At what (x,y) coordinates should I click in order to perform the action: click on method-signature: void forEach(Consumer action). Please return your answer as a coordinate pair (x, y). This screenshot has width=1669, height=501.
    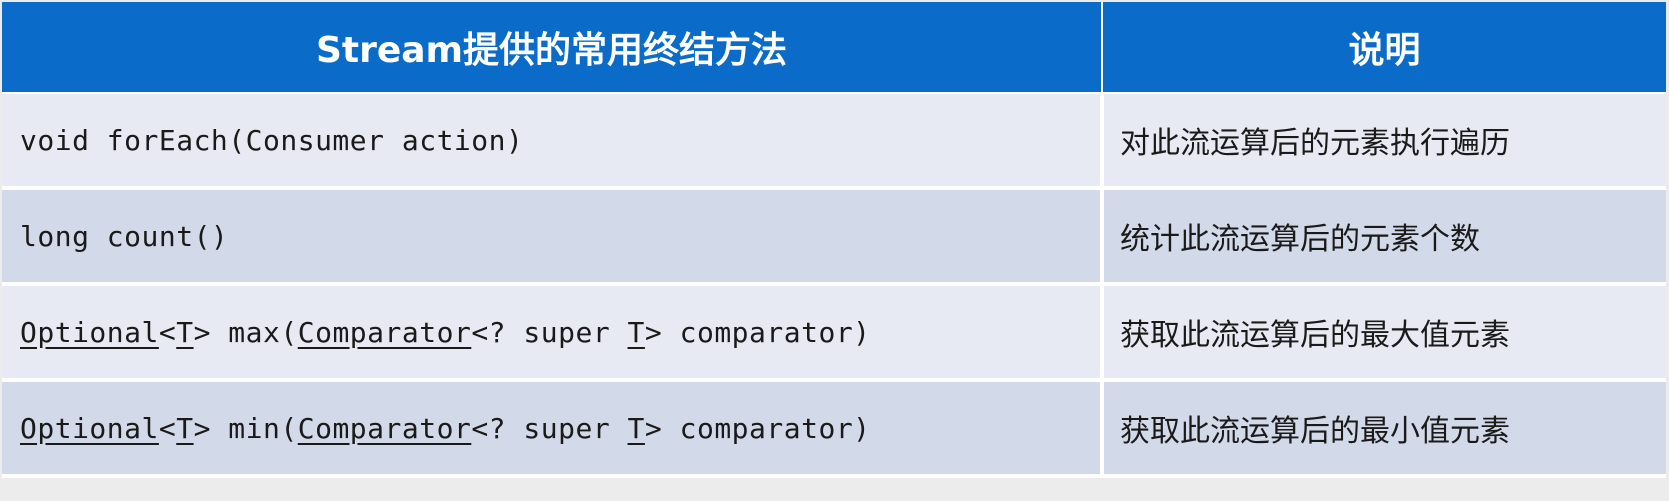
    Looking at the image, I should click on (553, 141).